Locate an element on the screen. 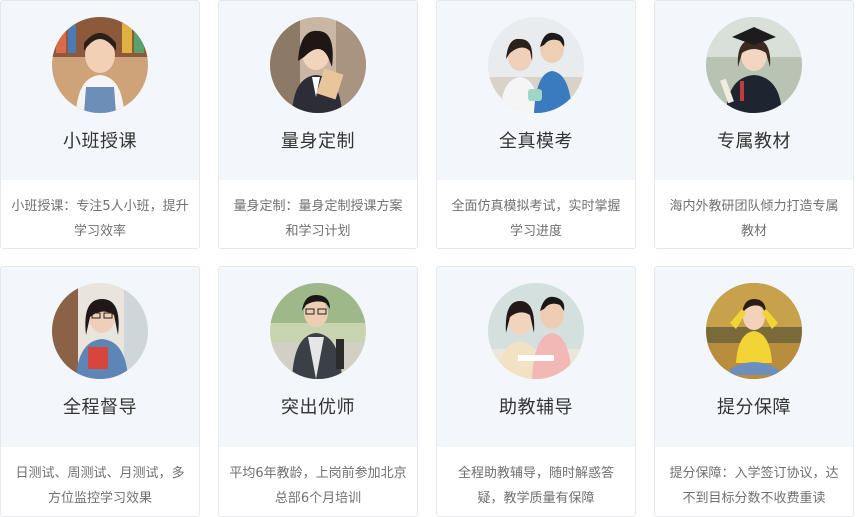 The width and height of the screenshot is (856, 517). feature-card-tutoring: 助教辅导 全程助教辅导，随时解惑答疑，教学质量有保障 is located at coordinates (536, 391).